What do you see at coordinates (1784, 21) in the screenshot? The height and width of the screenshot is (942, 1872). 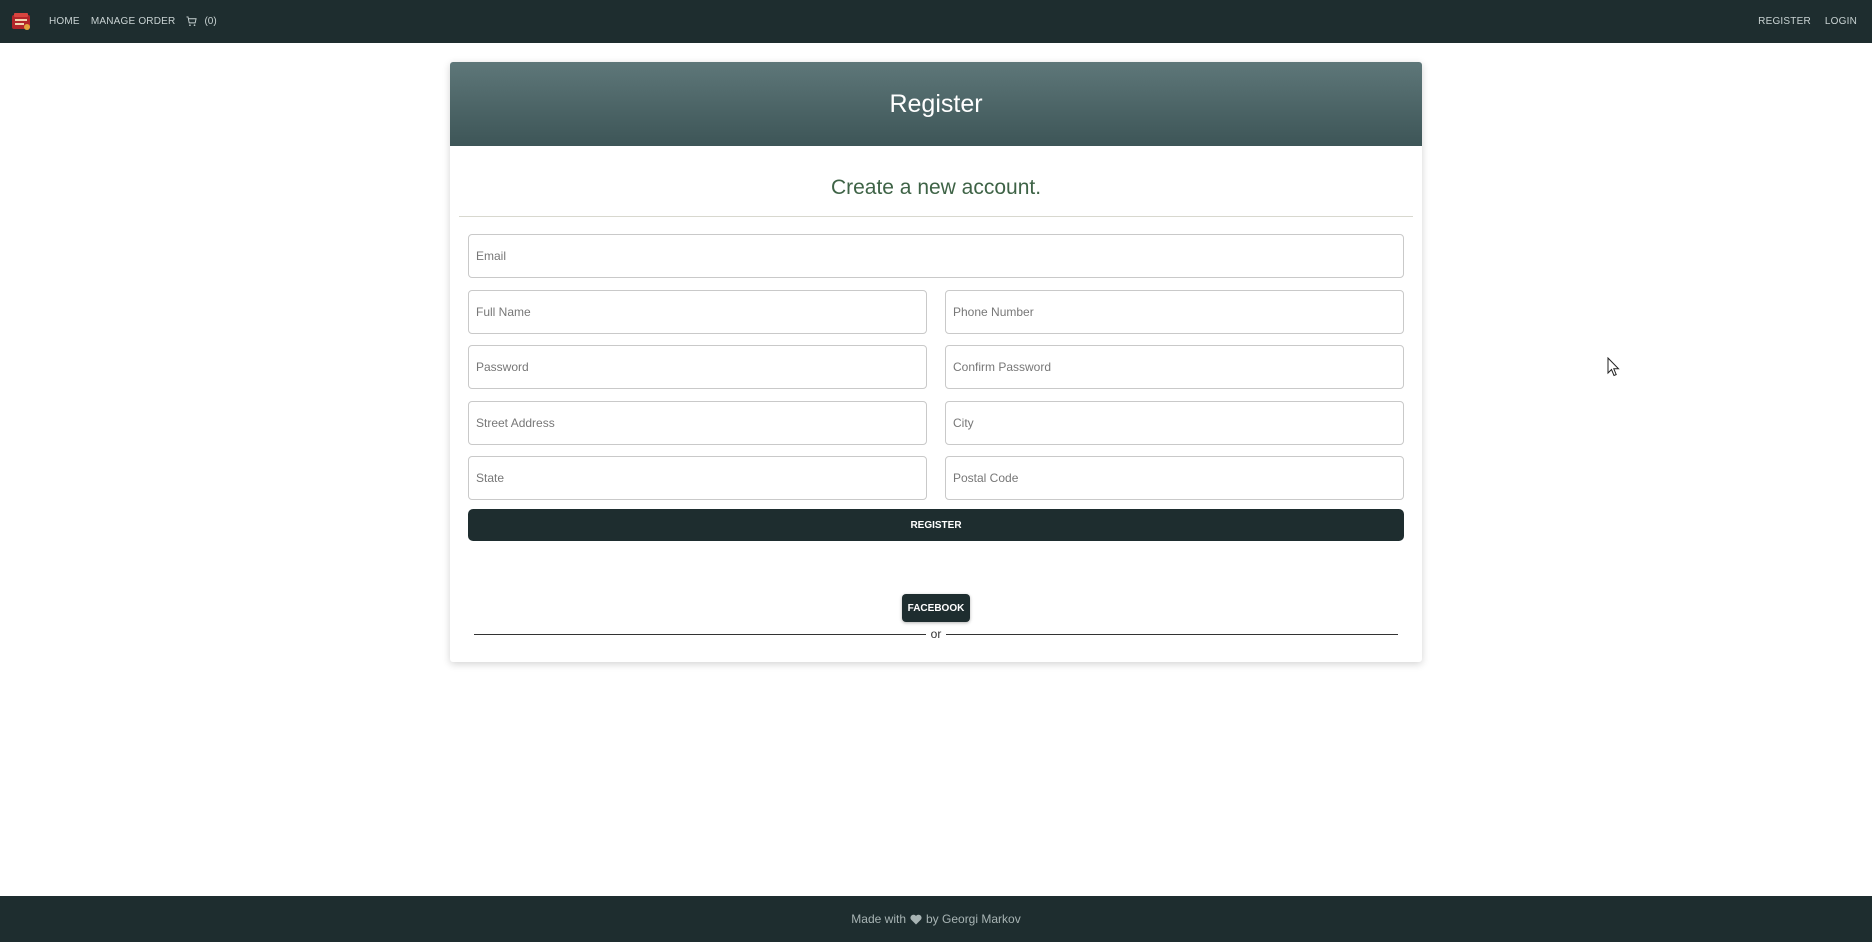 I see `nav-register-link: REGISTER` at bounding box center [1784, 21].